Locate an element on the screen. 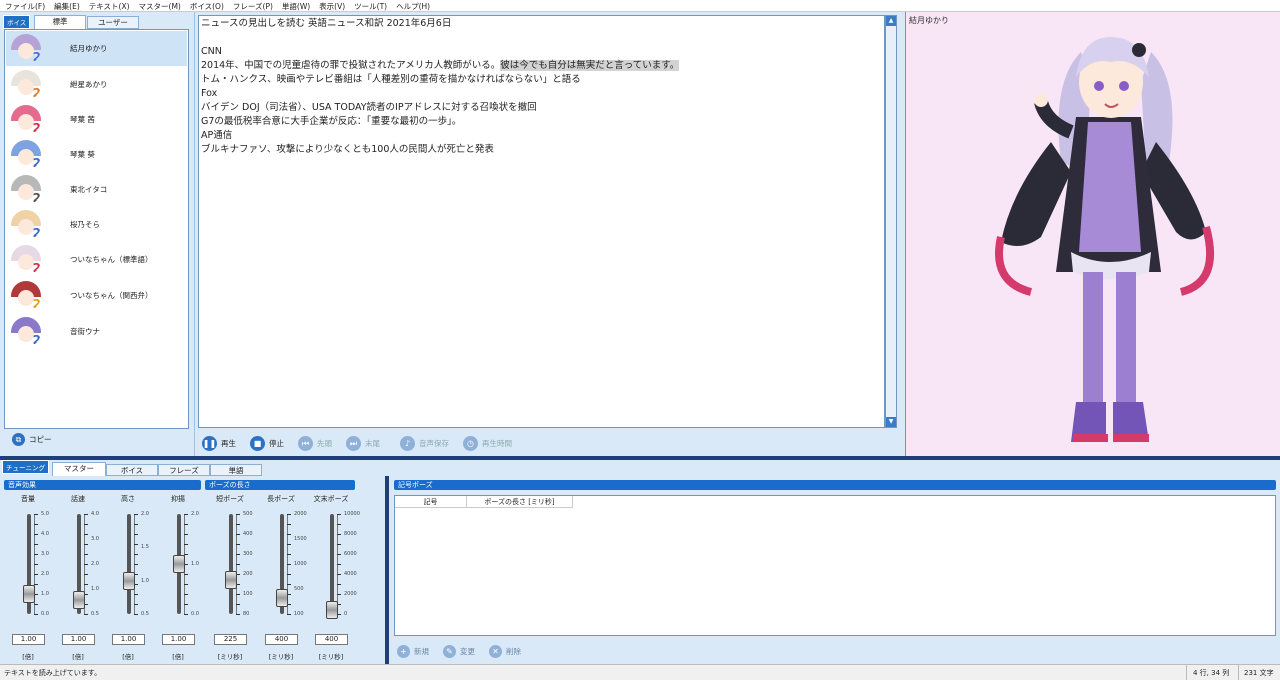 The image size is (1280, 680). list-item: 2 ついなちゃん（関西弁） is located at coordinates (96, 295).